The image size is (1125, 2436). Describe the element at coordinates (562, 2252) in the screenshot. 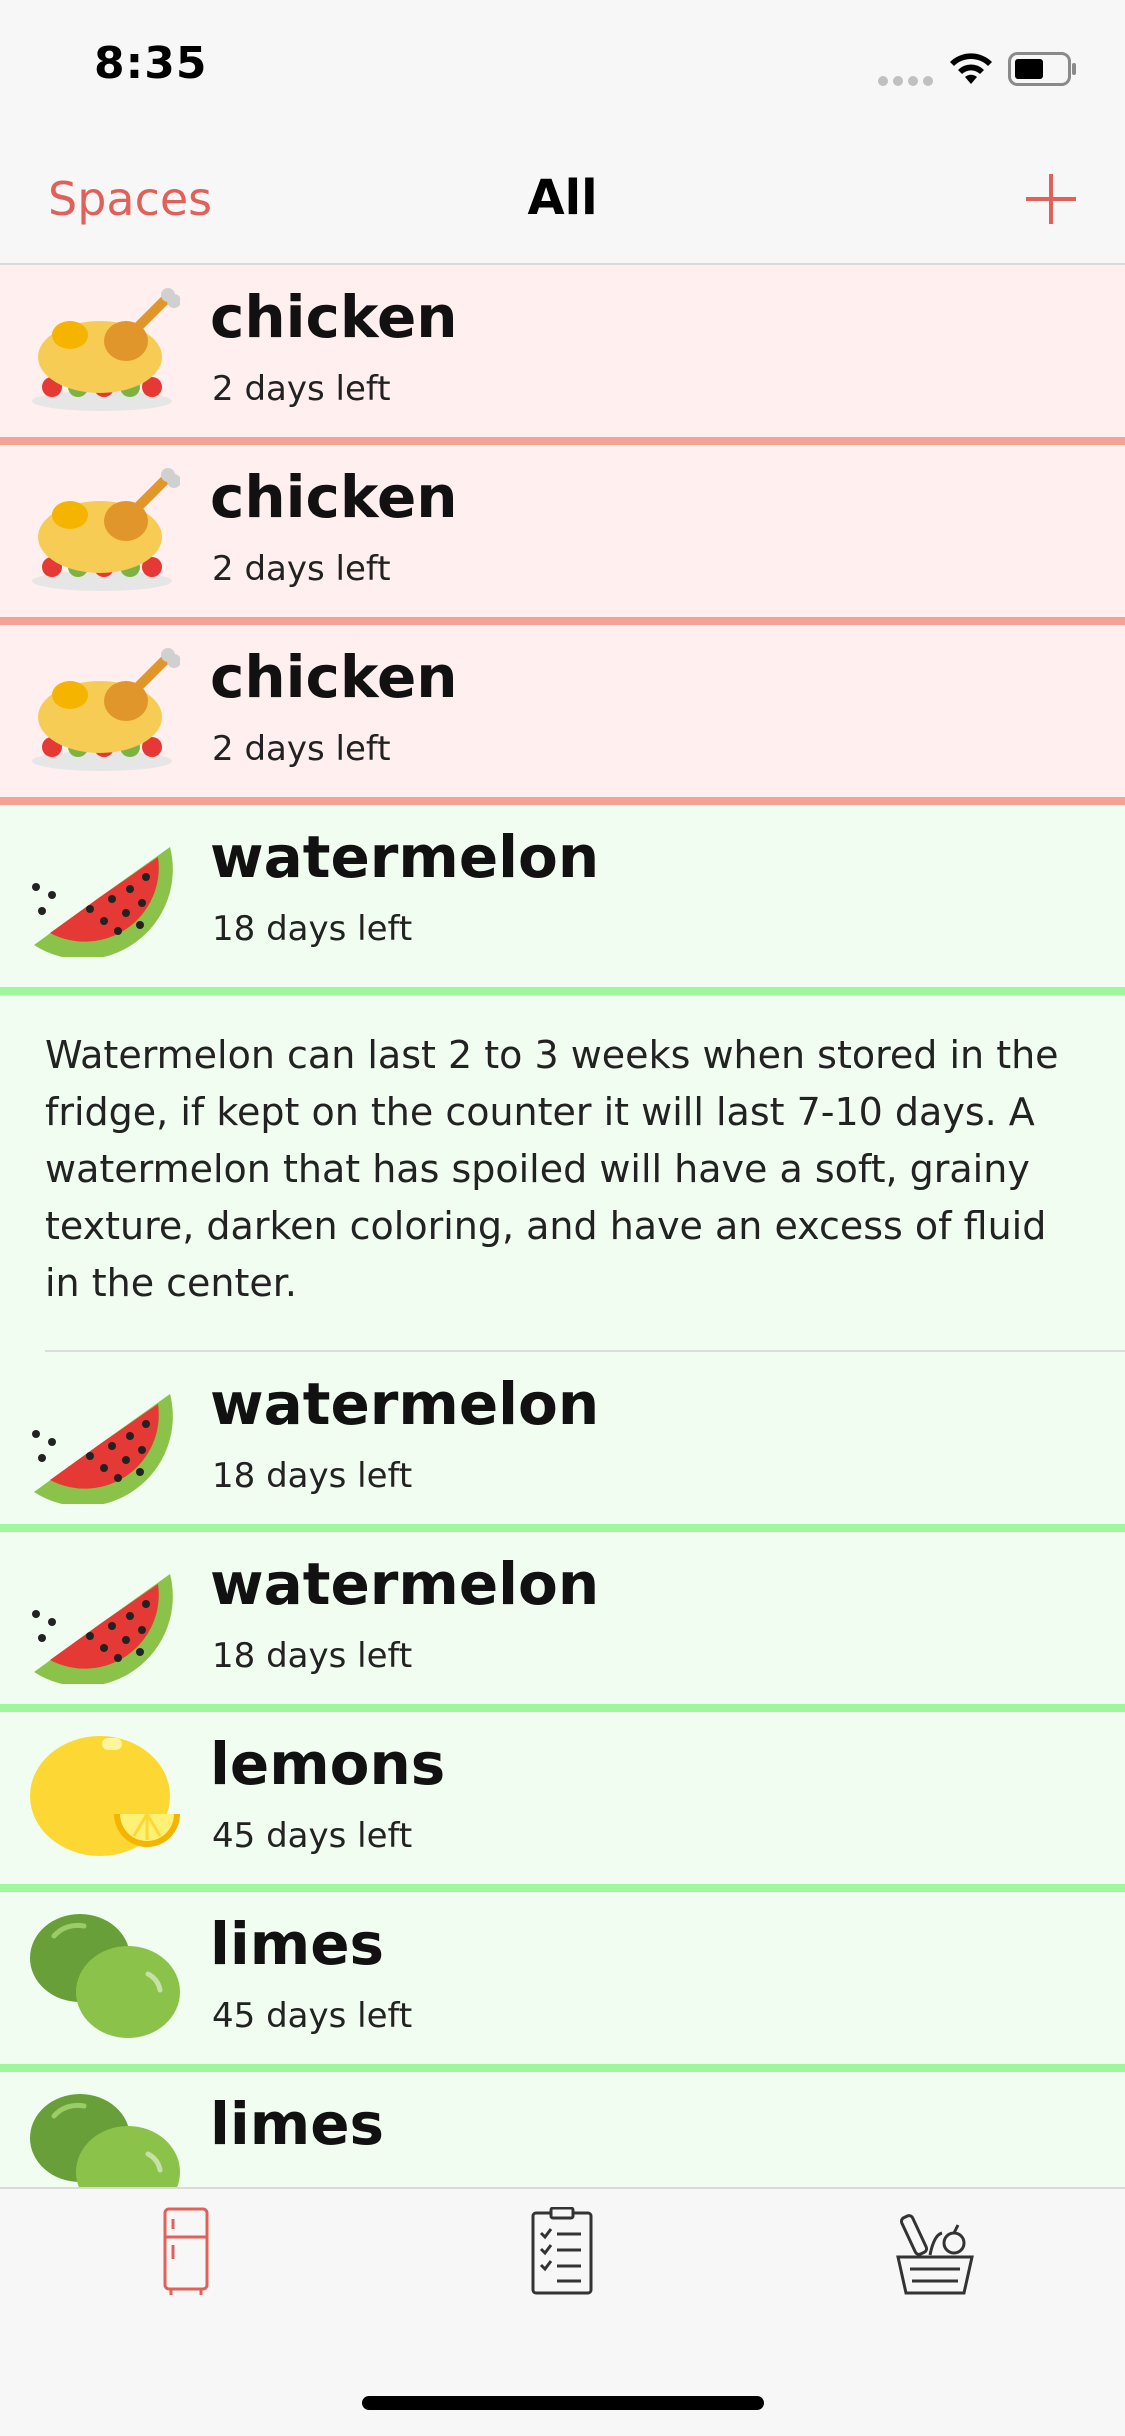

I see `checklist-icon` at that location.